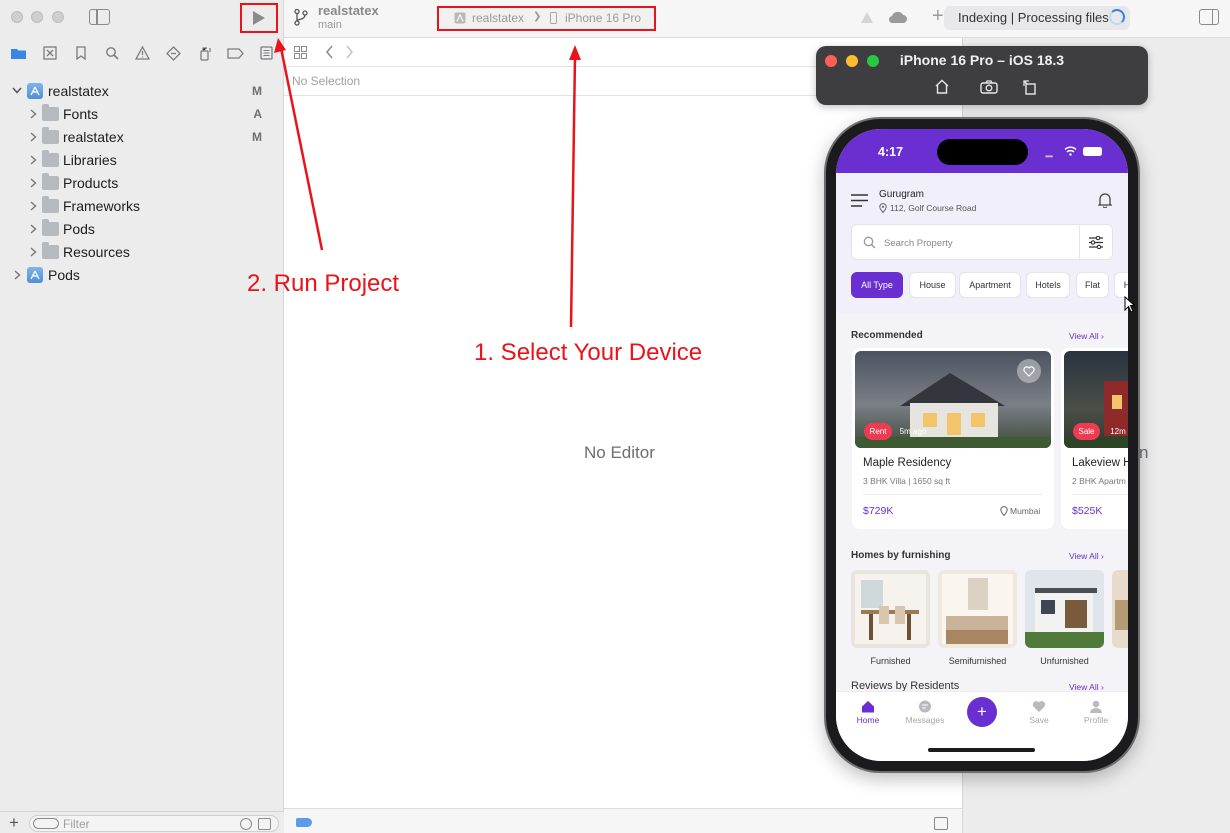 The image size is (1230, 833). What do you see at coordinates (1086, 431) in the screenshot?
I see `sale-tag: Sale` at bounding box center [1086, 431].